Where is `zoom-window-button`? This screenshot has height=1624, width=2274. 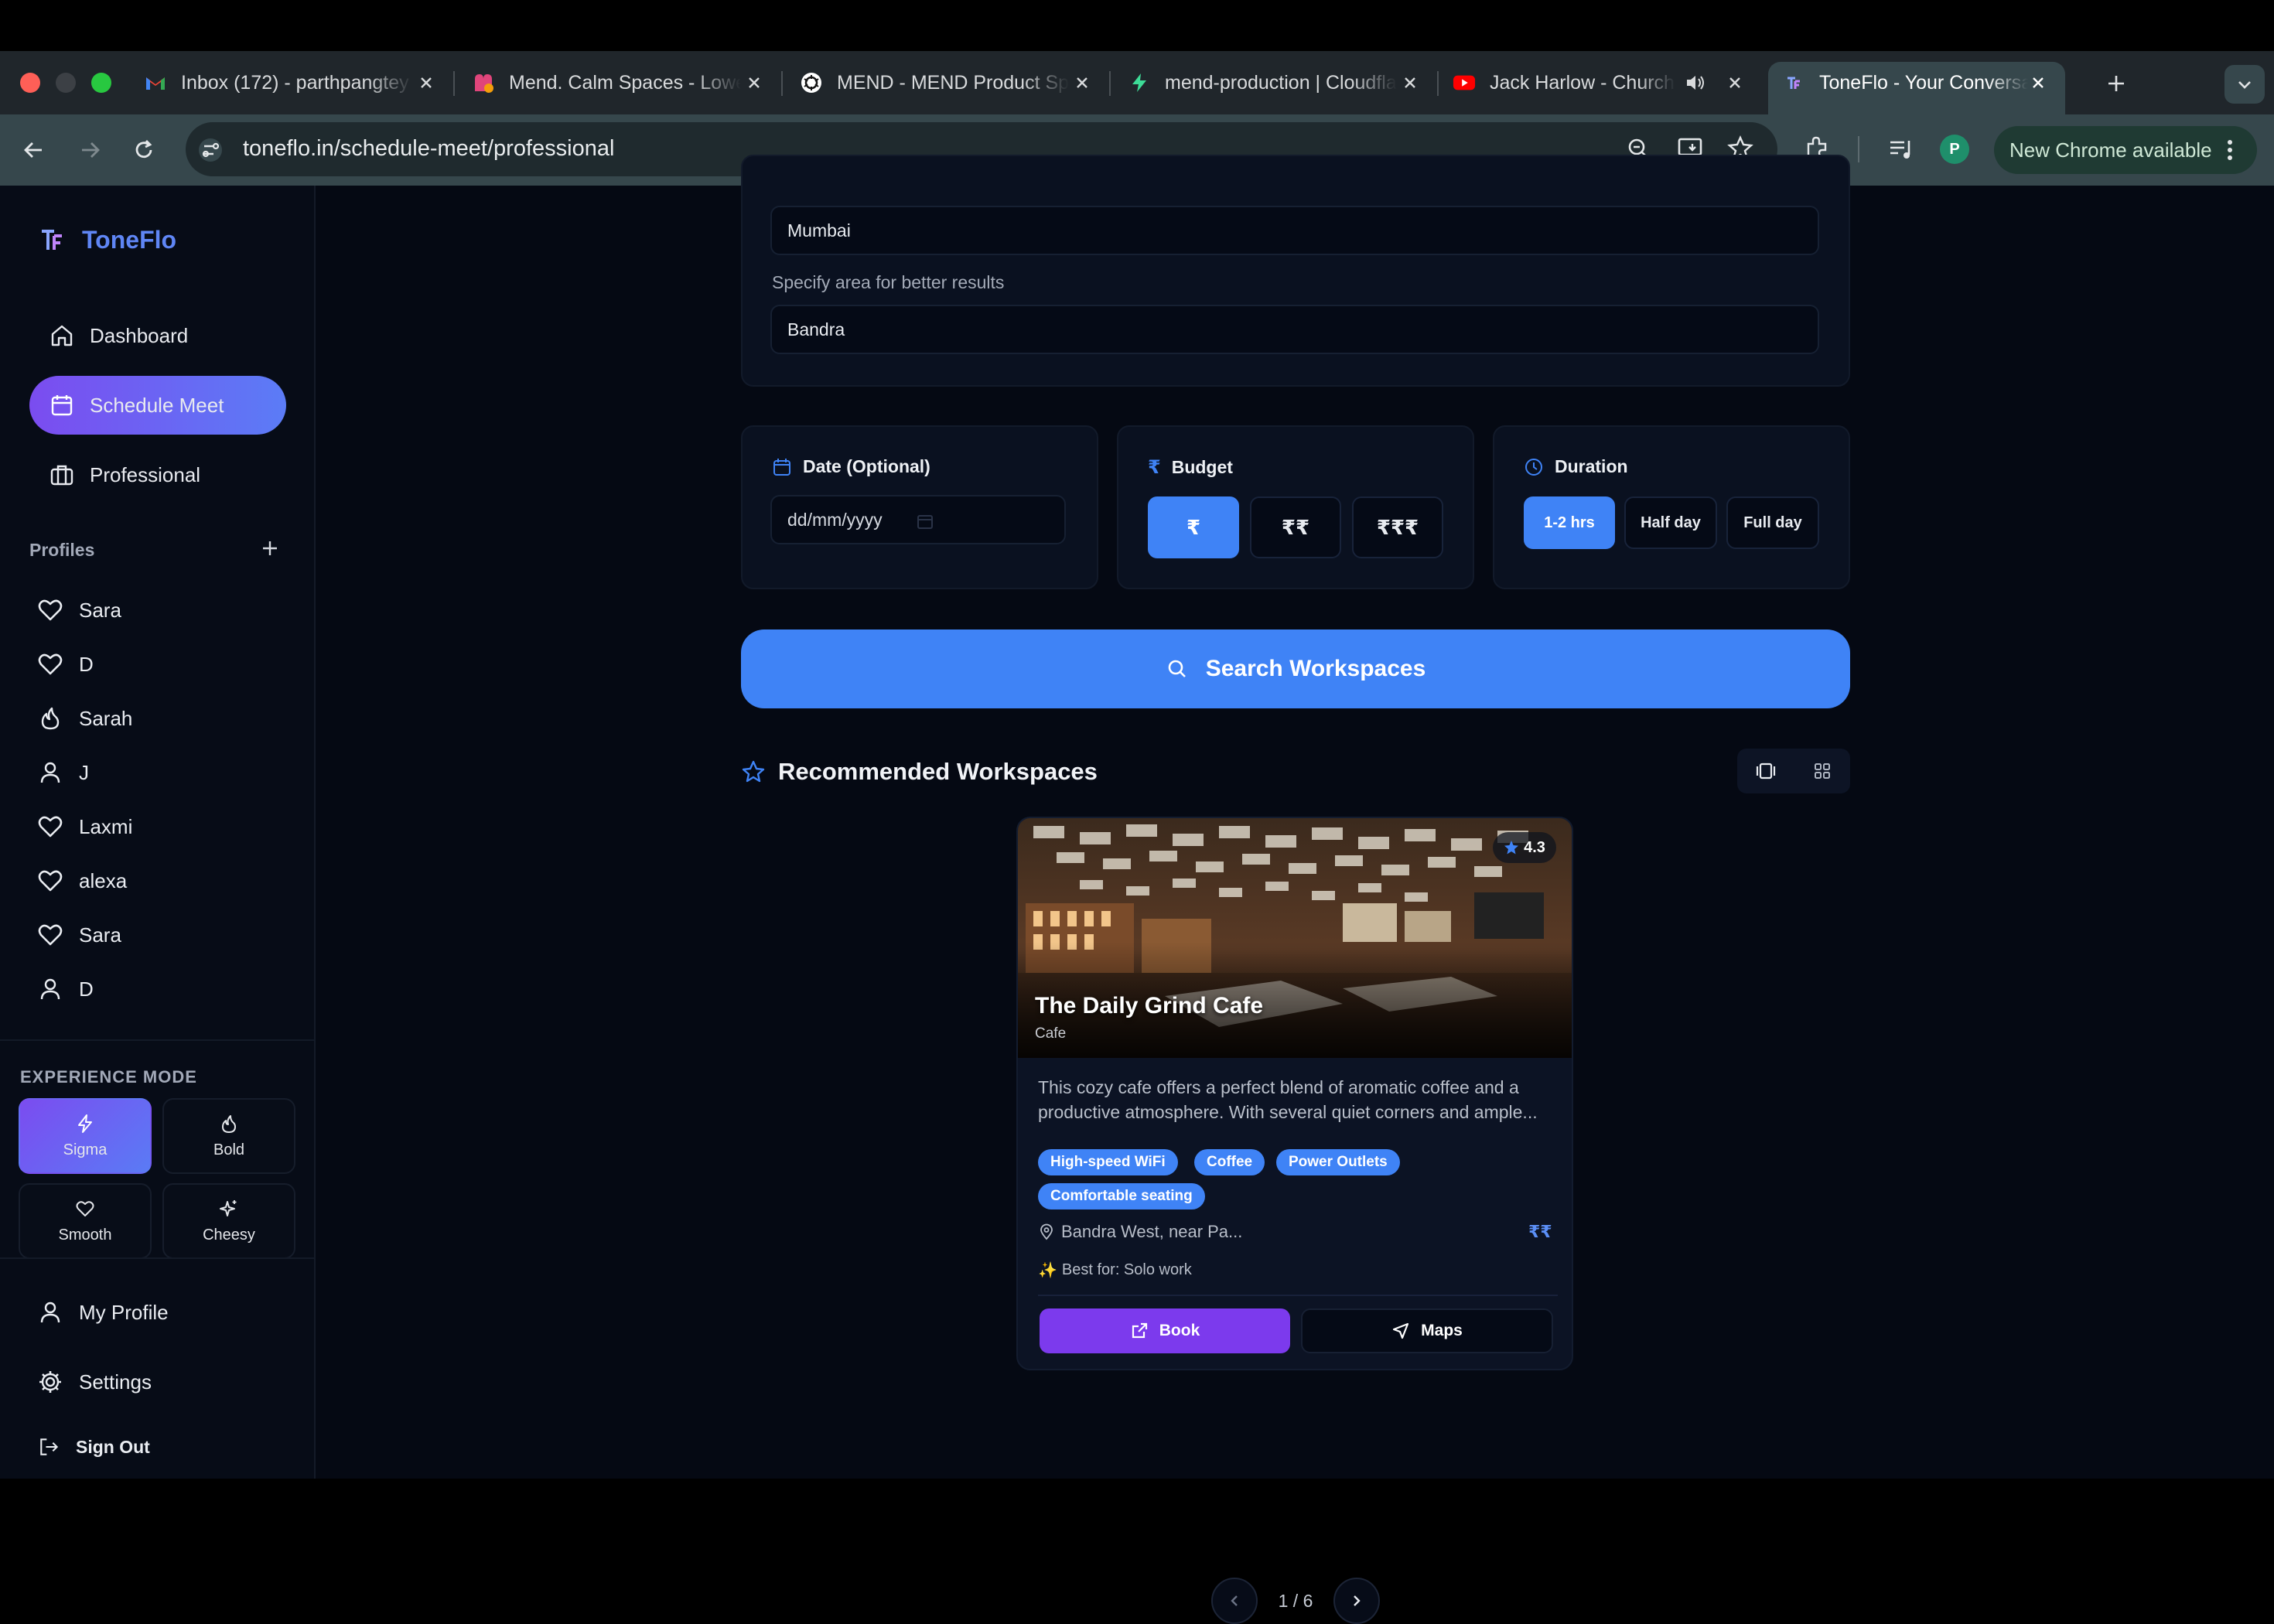
zoom-window-button is located at coordinates (101, 83).